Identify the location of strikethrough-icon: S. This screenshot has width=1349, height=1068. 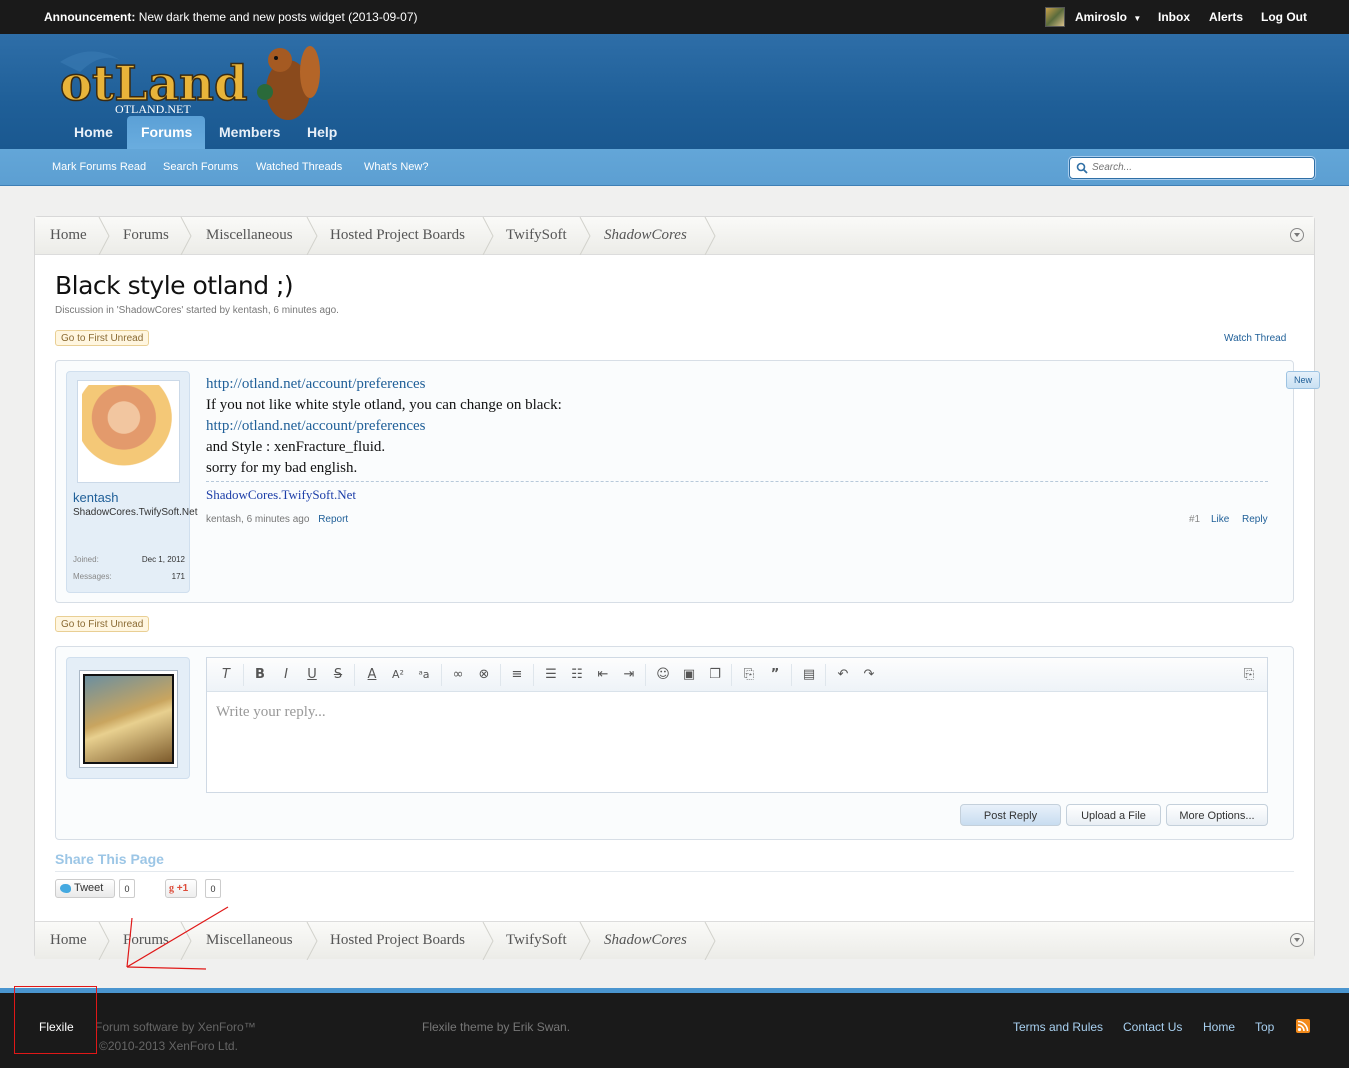
(338, 675).